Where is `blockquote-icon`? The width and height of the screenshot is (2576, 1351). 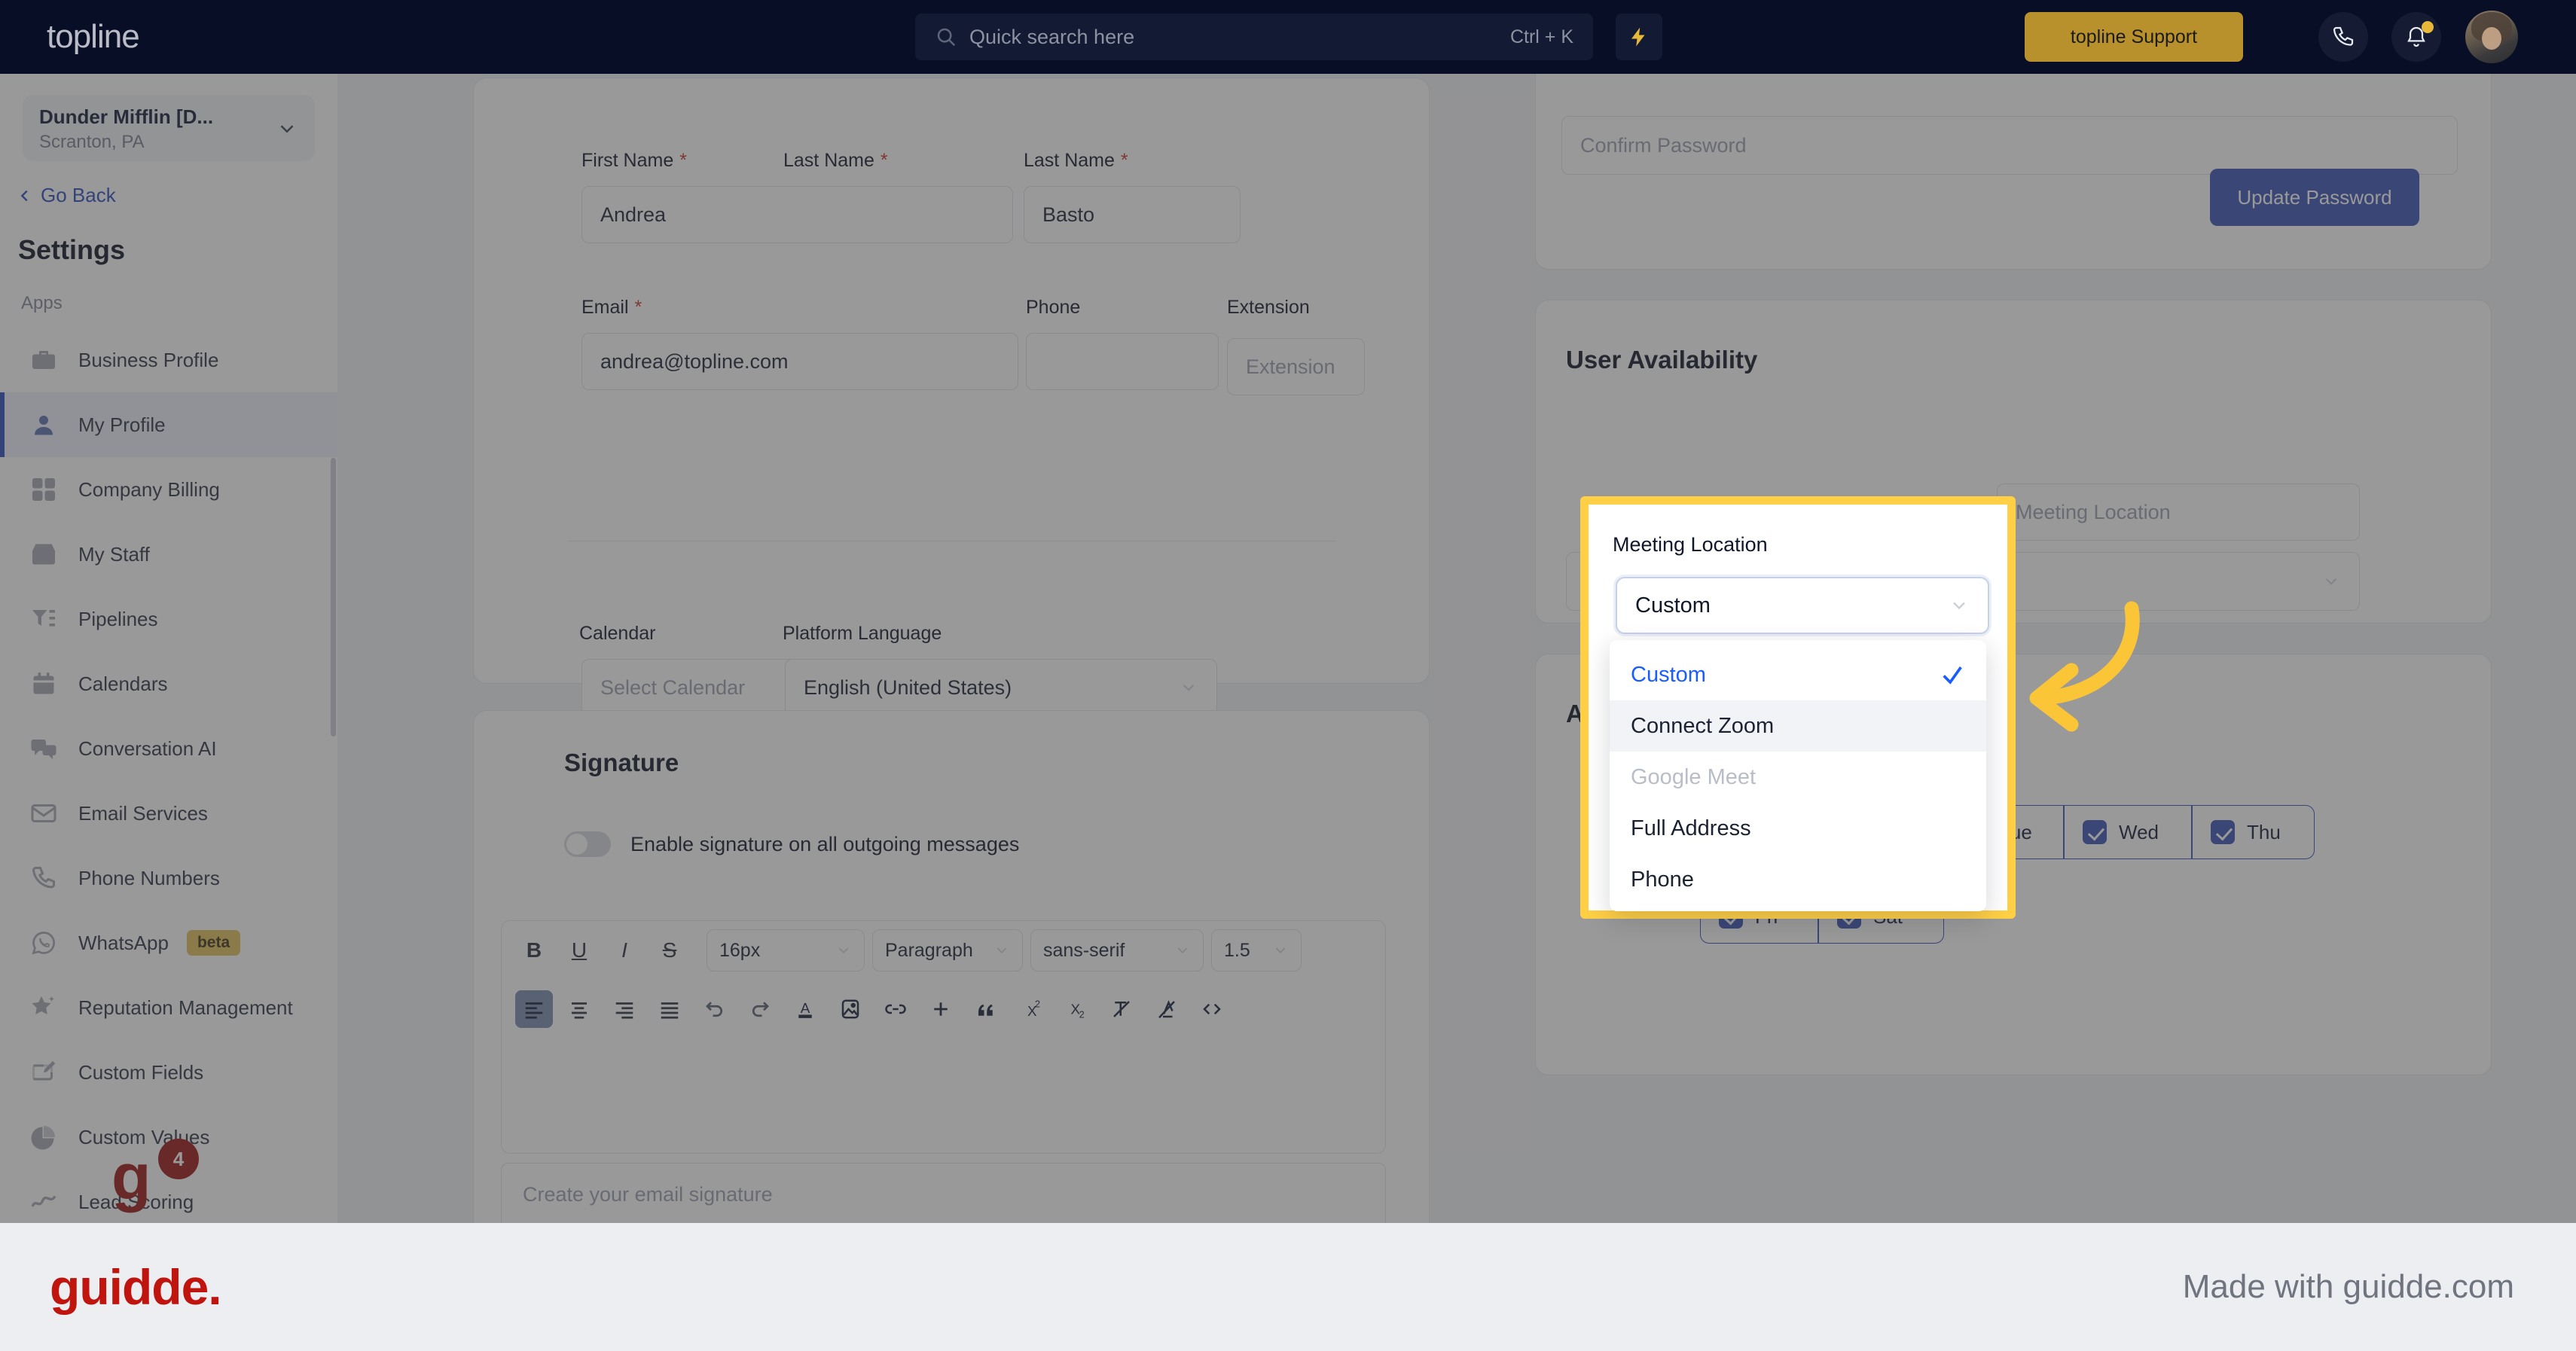 blockquote-icon is located at coordinates (986, 1009).